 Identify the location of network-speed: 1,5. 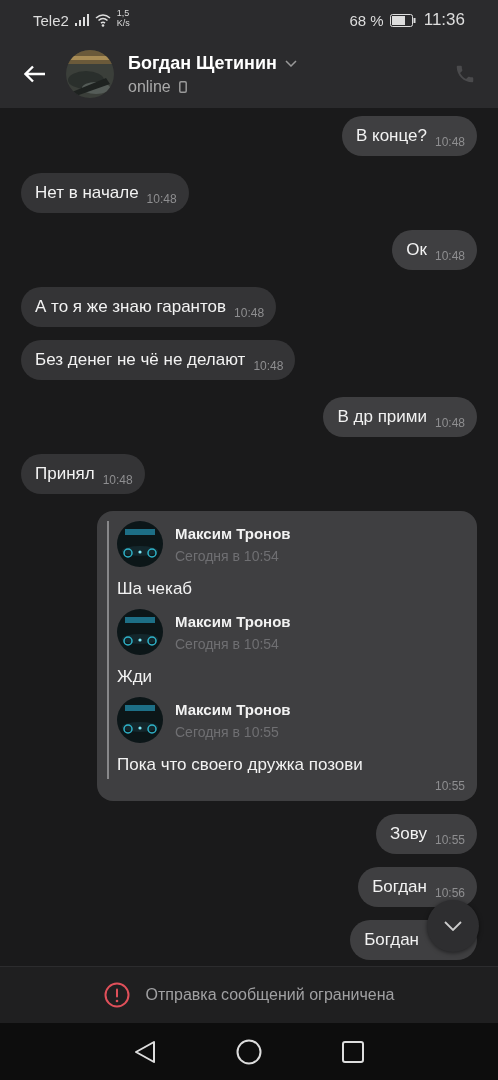
(123, 13).